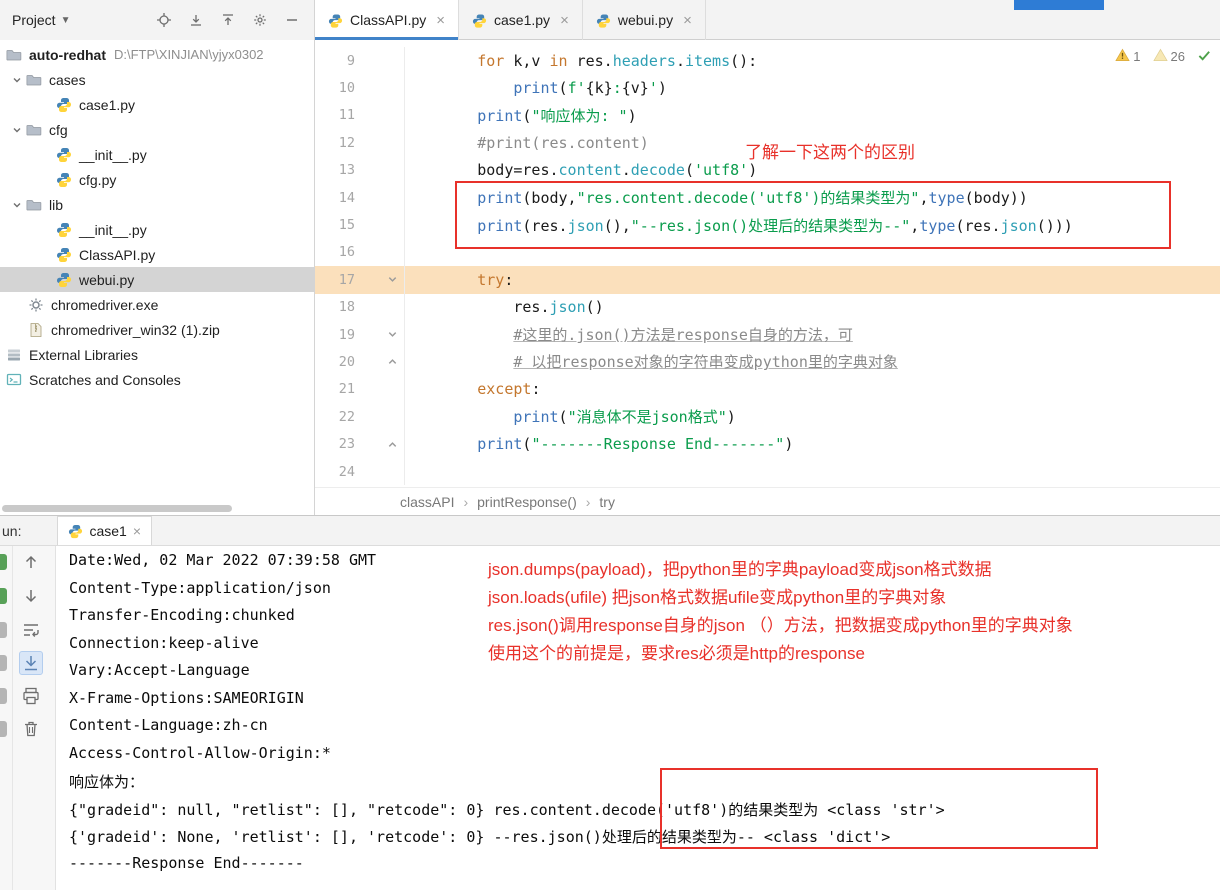  I want to click on settings-gear-icon, so click(260, 20).